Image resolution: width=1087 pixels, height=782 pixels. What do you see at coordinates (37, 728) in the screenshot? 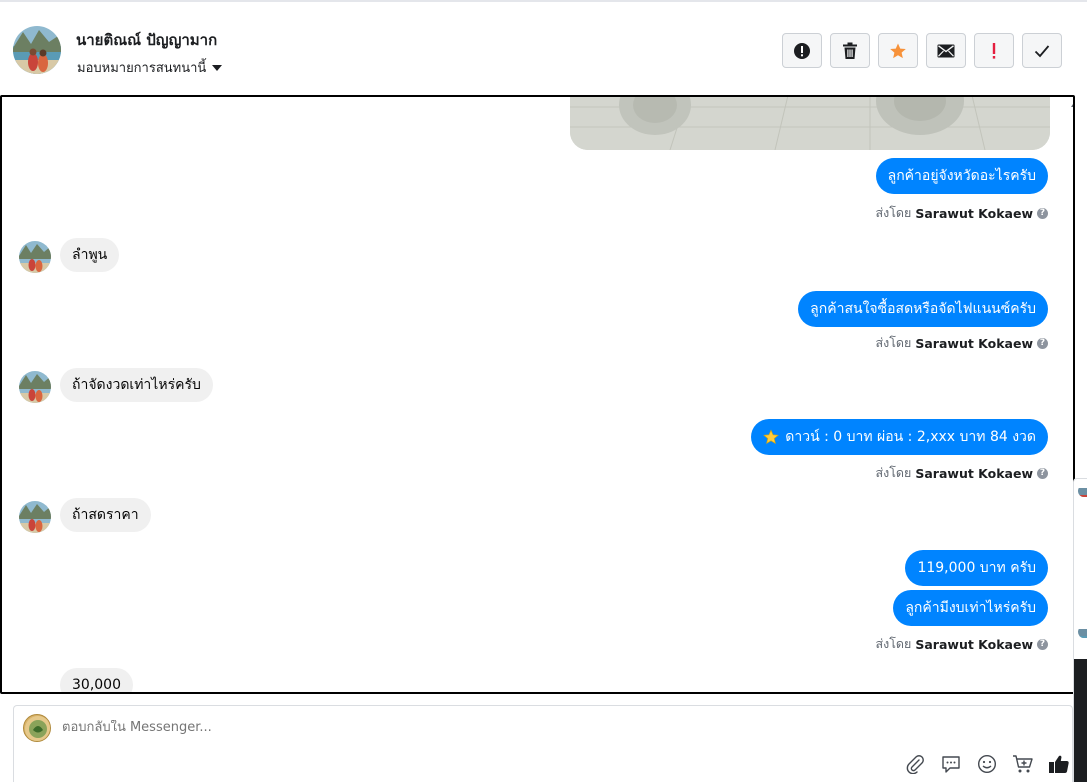
I see `page-avatar` at bounding box center [37, 728].